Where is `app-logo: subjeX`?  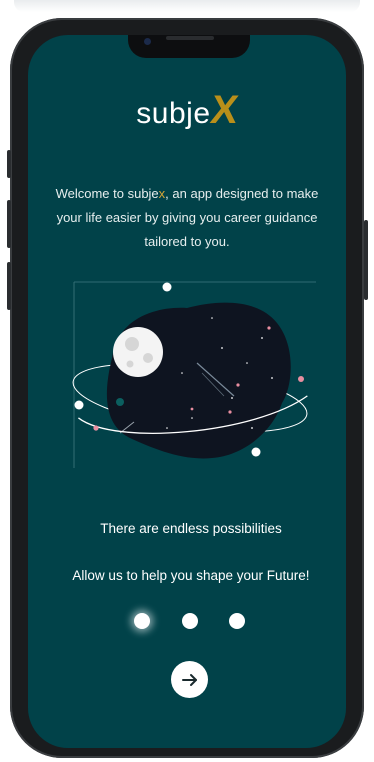 app-logo: subjeX is located at coordinates (187, 110).